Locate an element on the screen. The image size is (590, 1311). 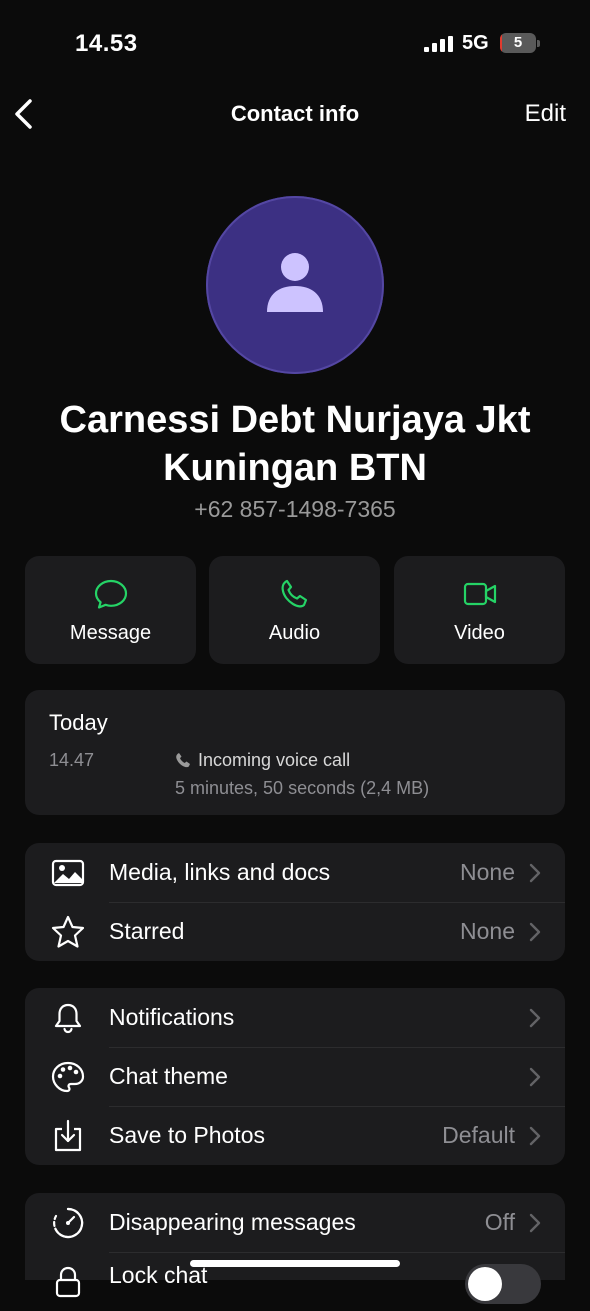
call-date-heading: Today is located at coordinates (78, 722).